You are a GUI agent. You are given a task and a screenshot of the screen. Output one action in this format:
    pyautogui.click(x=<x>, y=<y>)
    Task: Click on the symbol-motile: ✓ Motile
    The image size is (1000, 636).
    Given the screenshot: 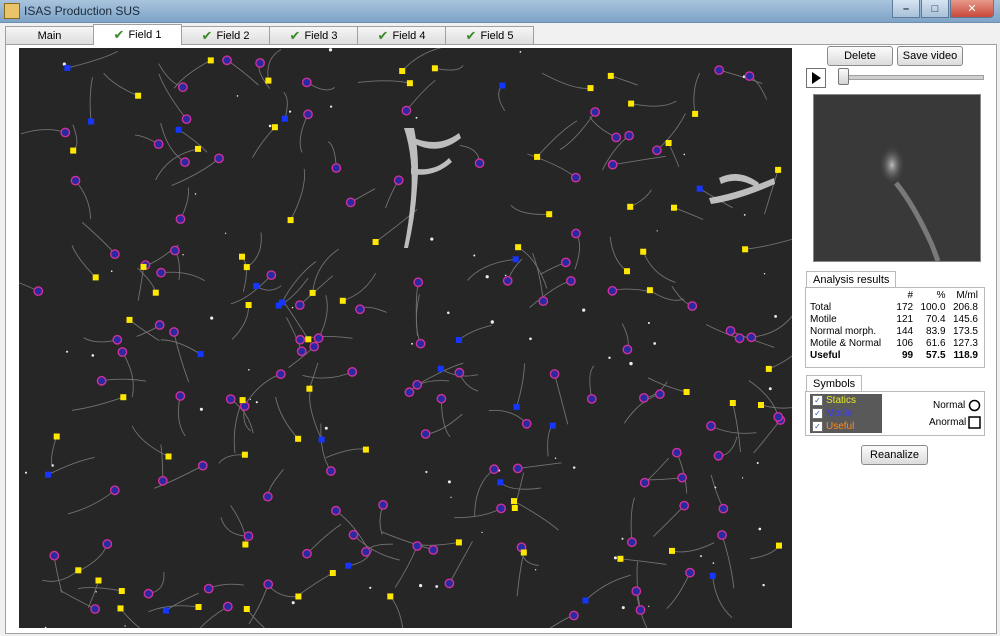 What is the action you would take?
    pyautogui.click(x=846, y=413)
    